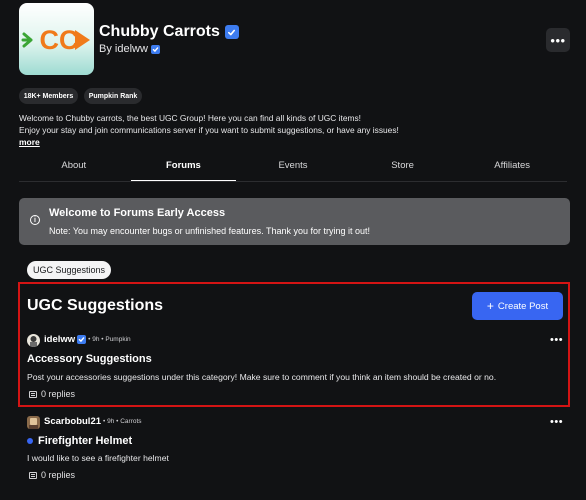 The width and height of the screenshot is (586, 500). What do you see at coordinates (137, 213) in the screenshot?
I see `banner-title: Welcome to Forums Early Access` at bounding box center [137, 213].